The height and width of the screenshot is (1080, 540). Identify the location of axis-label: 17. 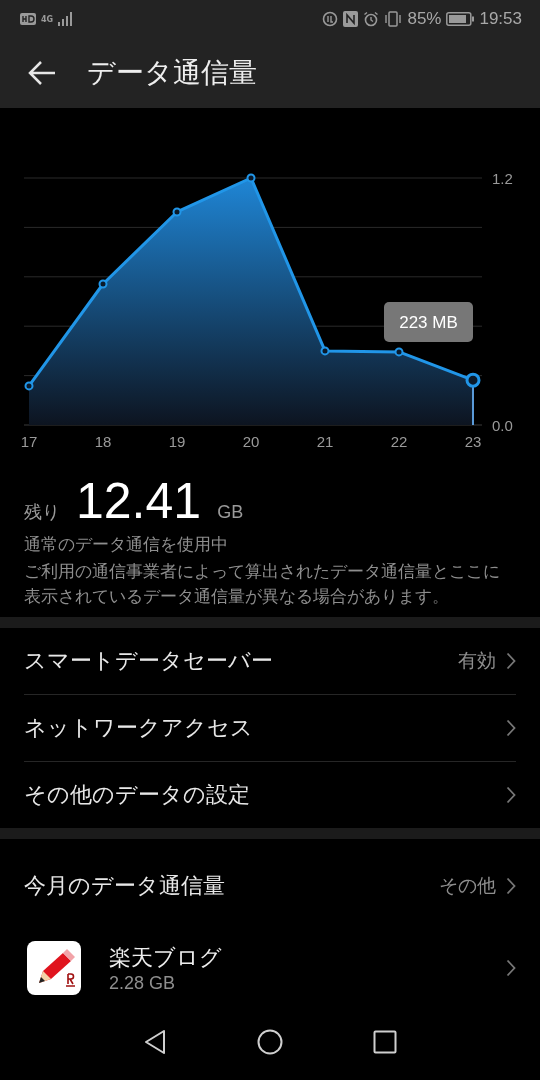
(29, 441).